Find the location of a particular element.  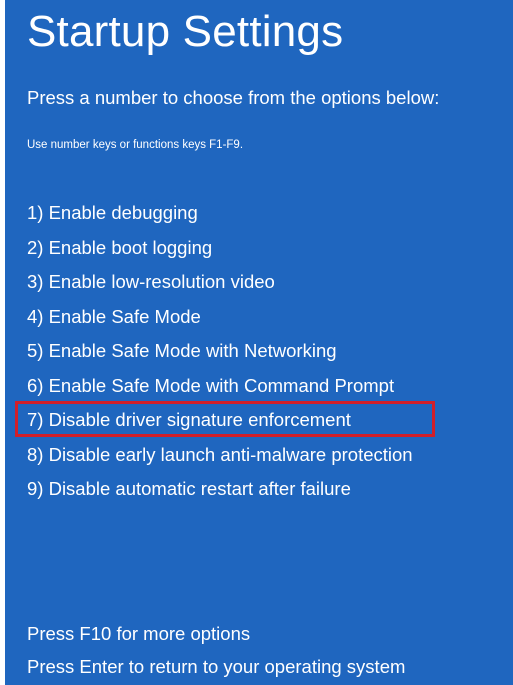

option-disable-driver-signature-enforcement: 7) Disable driver signature enforcement is located at coordinates (220, 420).